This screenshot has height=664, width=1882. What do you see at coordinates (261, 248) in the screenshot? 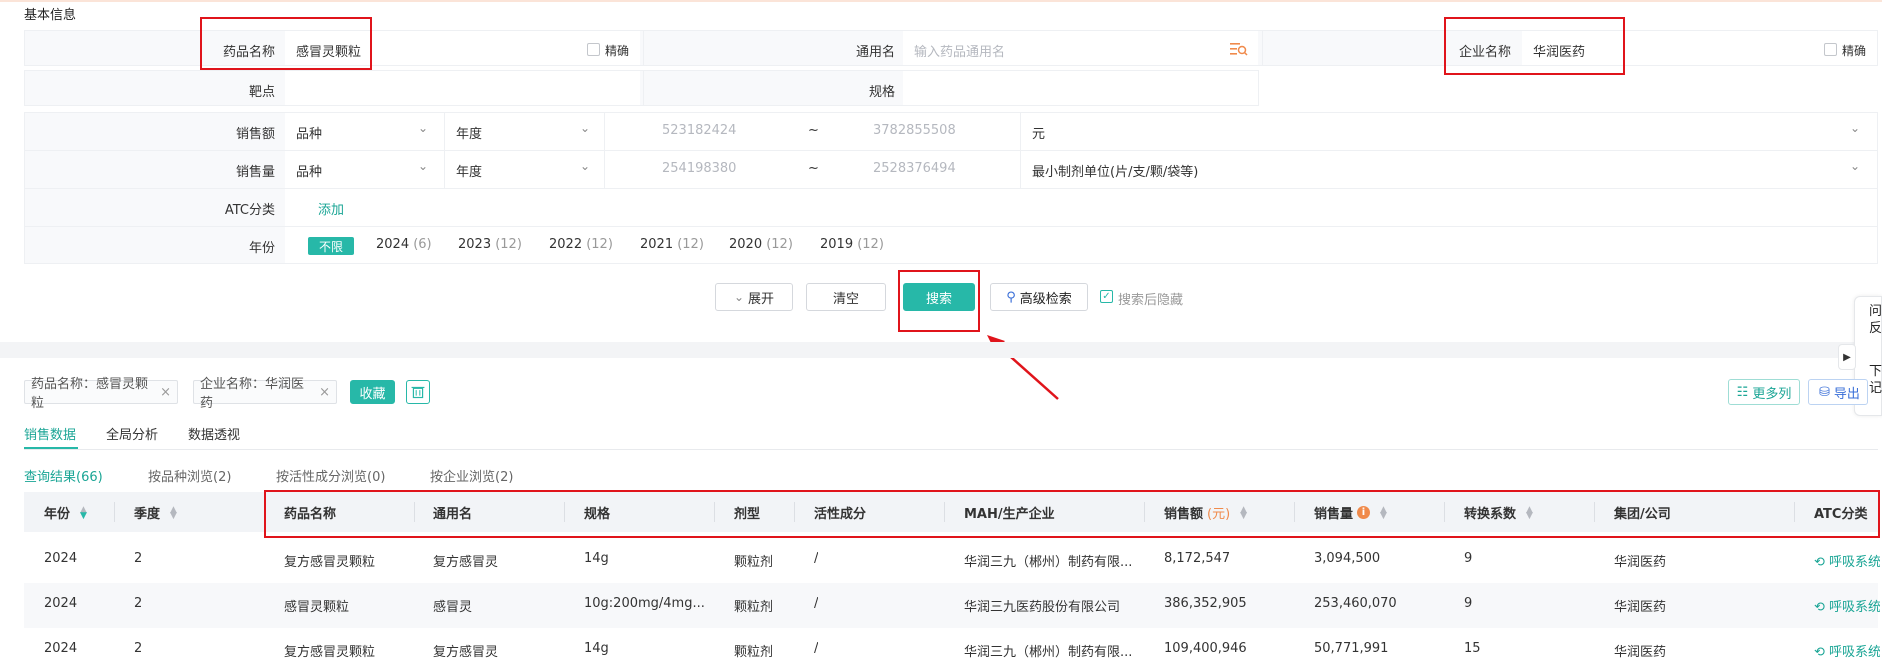
I see `year-label: 年份` at bounding box center [261, 248].